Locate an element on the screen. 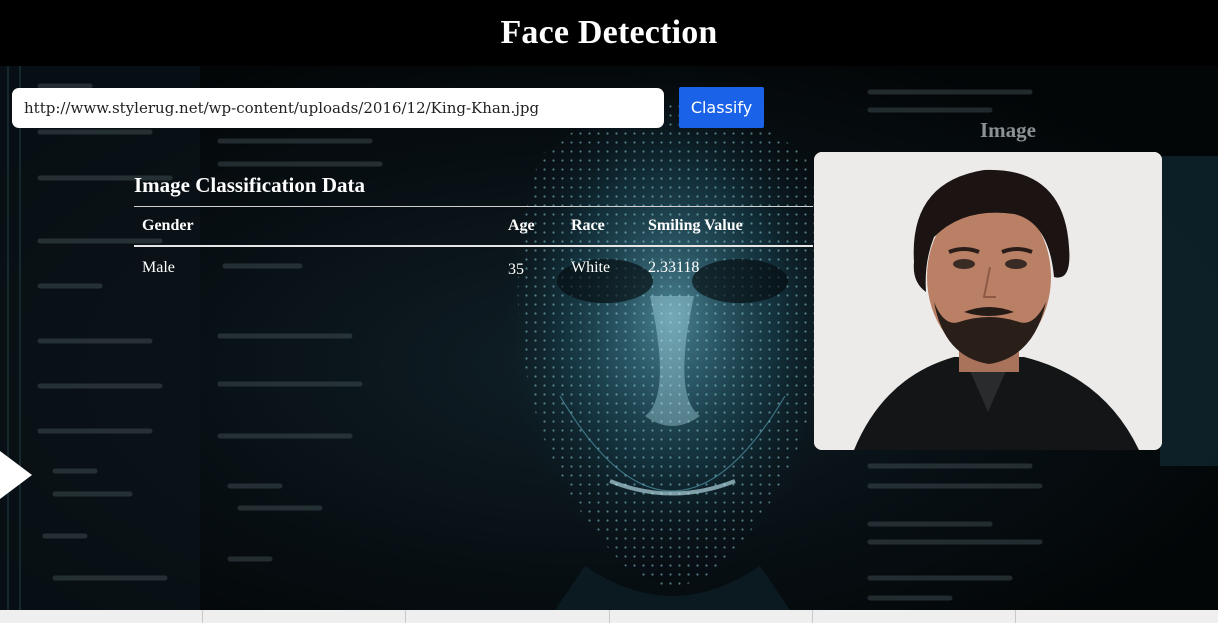  classify-button: Classify is located at coordinates (721, 107).